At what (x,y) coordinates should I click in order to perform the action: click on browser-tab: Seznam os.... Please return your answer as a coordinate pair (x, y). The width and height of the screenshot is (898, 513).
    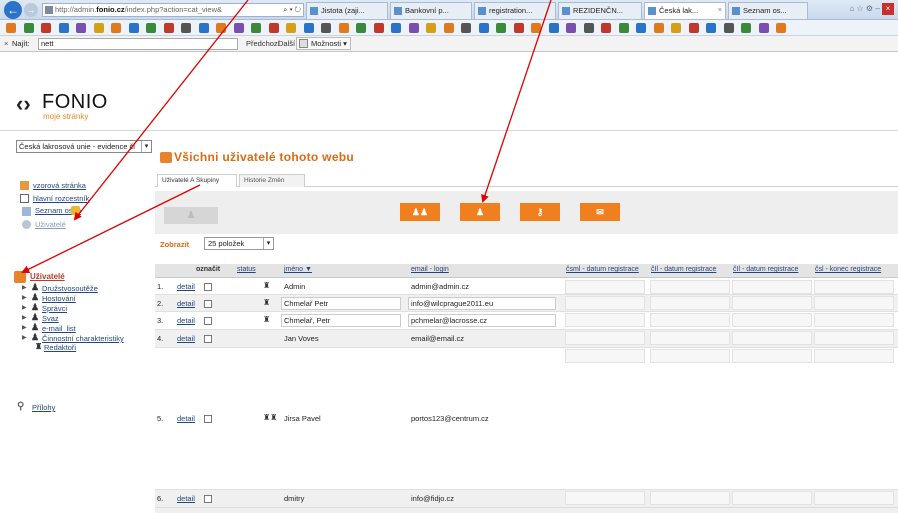
    Looking at the image, I should click on (768, 10).